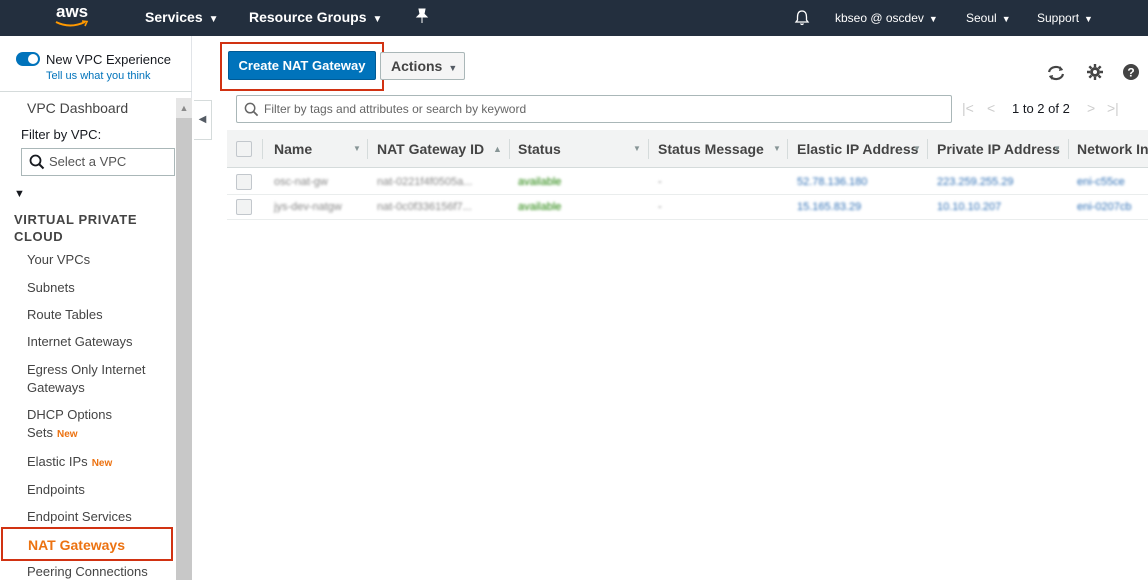 The image size is (1148, 581). What do you see at coordinates (301, 182) in the screenshot?
I see `cell-name: osc-nat-gw` at bounding box center [301, 182].